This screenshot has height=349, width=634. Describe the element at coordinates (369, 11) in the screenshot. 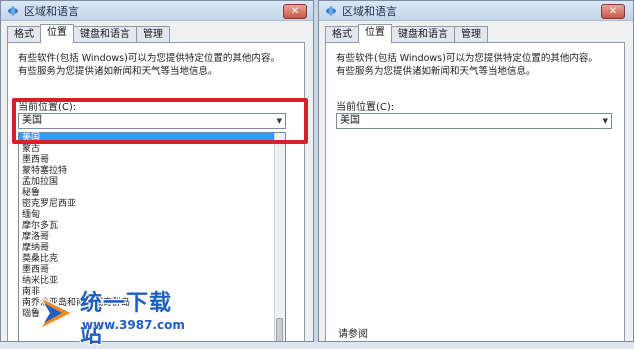

I see `right-window-title: 区域和语言` at that location.